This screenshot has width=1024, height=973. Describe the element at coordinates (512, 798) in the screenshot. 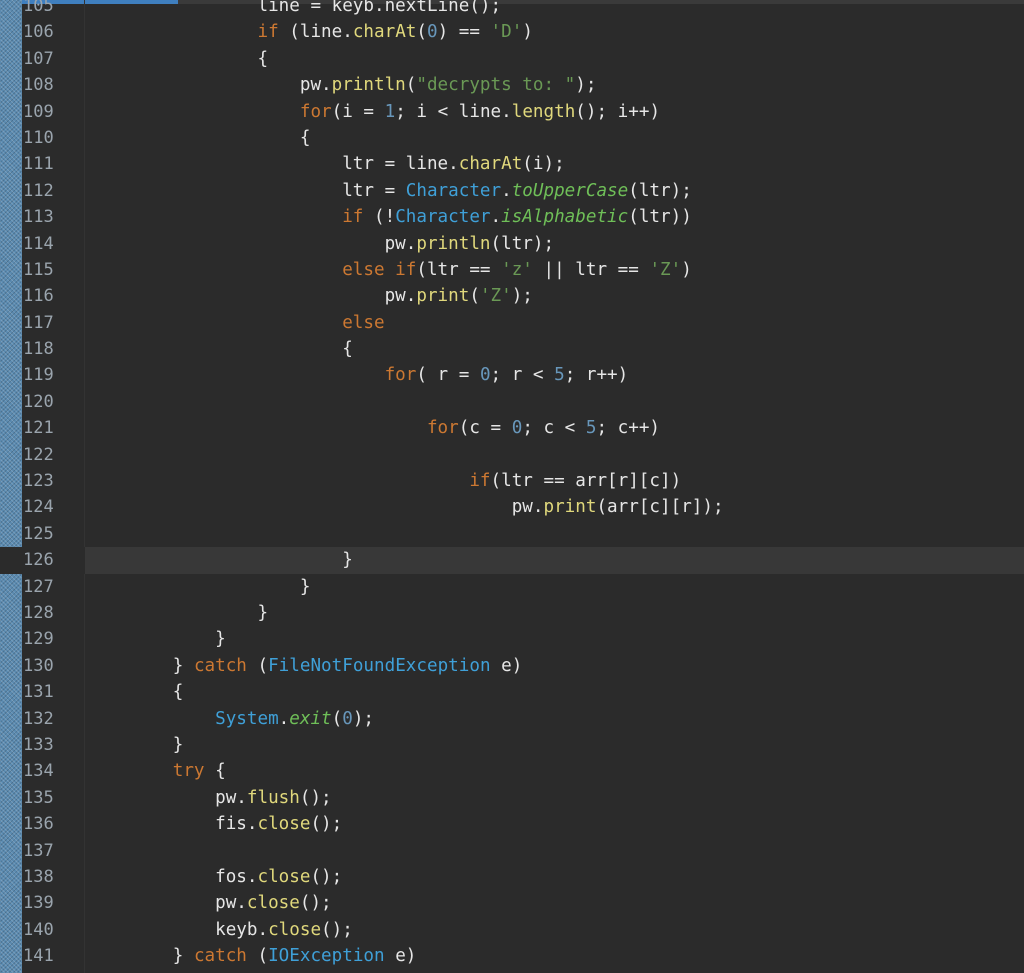

I see `code-line: 135 pw.flush();` at that location.